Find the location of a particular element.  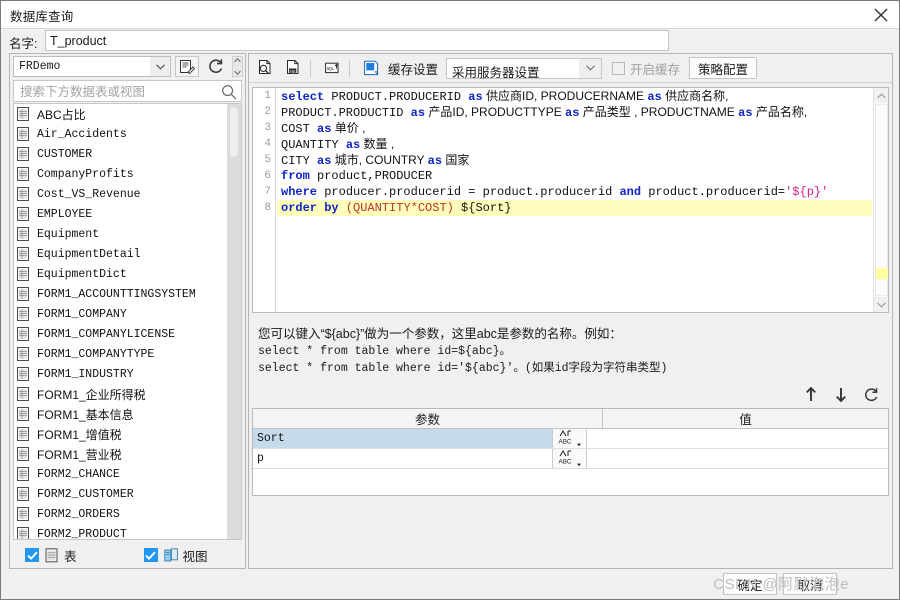

code-token: 产品名称, is located at coordinates (780, 112).